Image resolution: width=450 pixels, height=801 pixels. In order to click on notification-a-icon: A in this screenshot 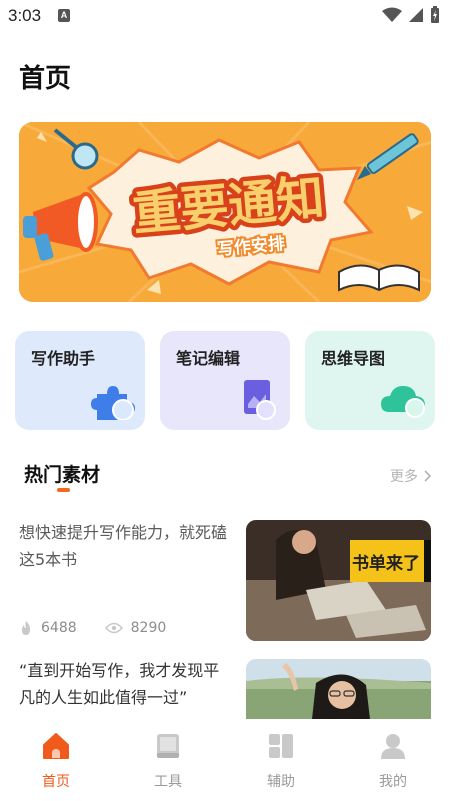, I will do `click(64, 15)`.